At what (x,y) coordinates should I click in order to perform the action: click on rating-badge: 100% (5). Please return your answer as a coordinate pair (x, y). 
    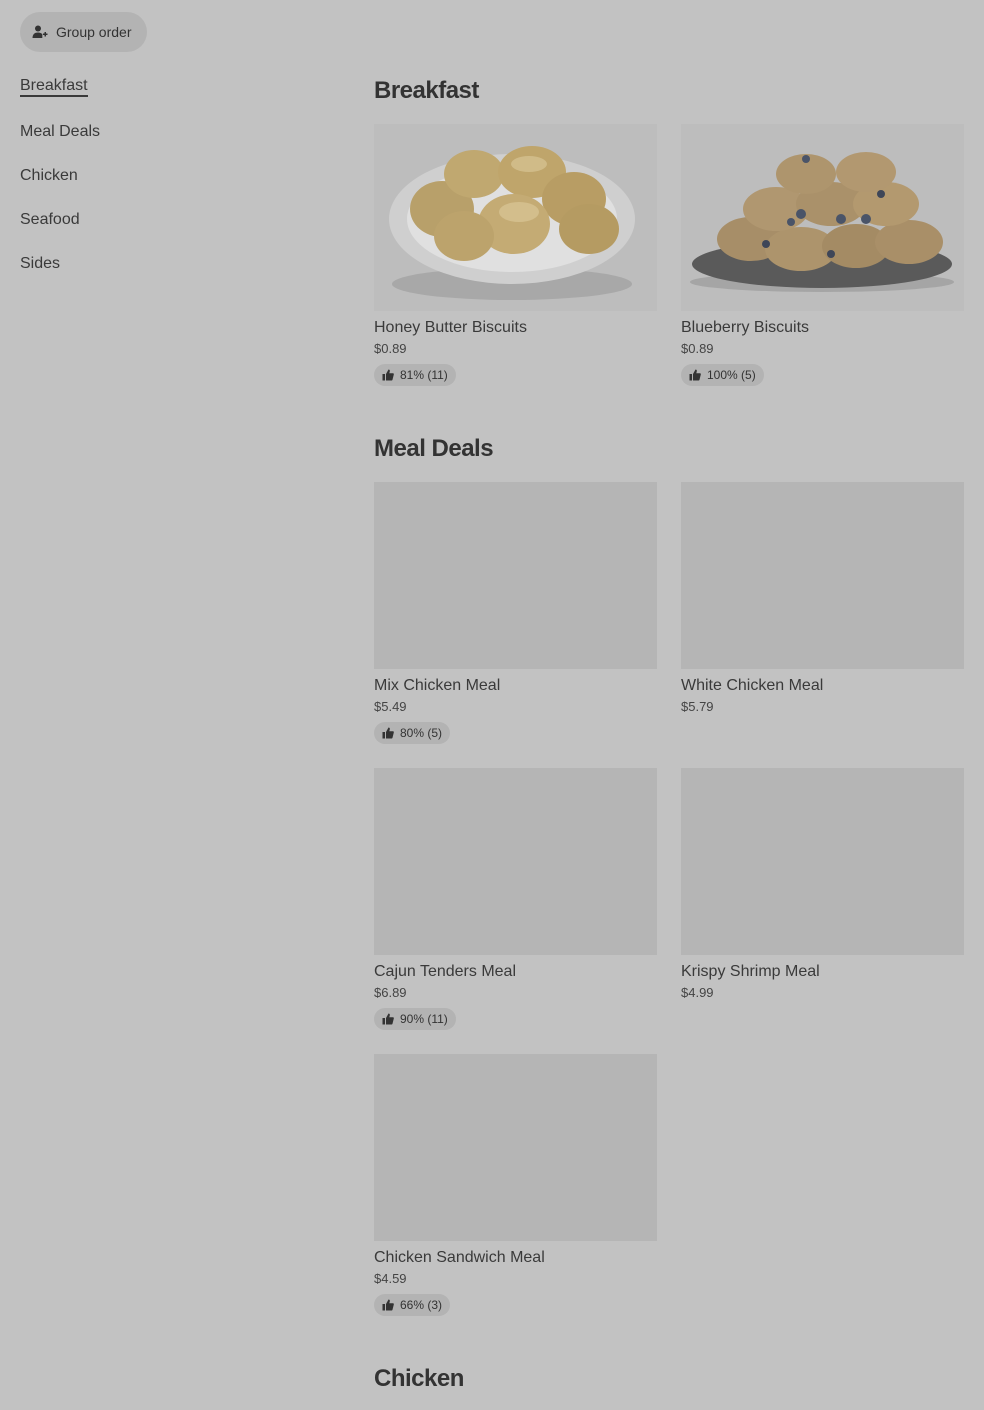
    Looking at the image, I should click on (722, 375).